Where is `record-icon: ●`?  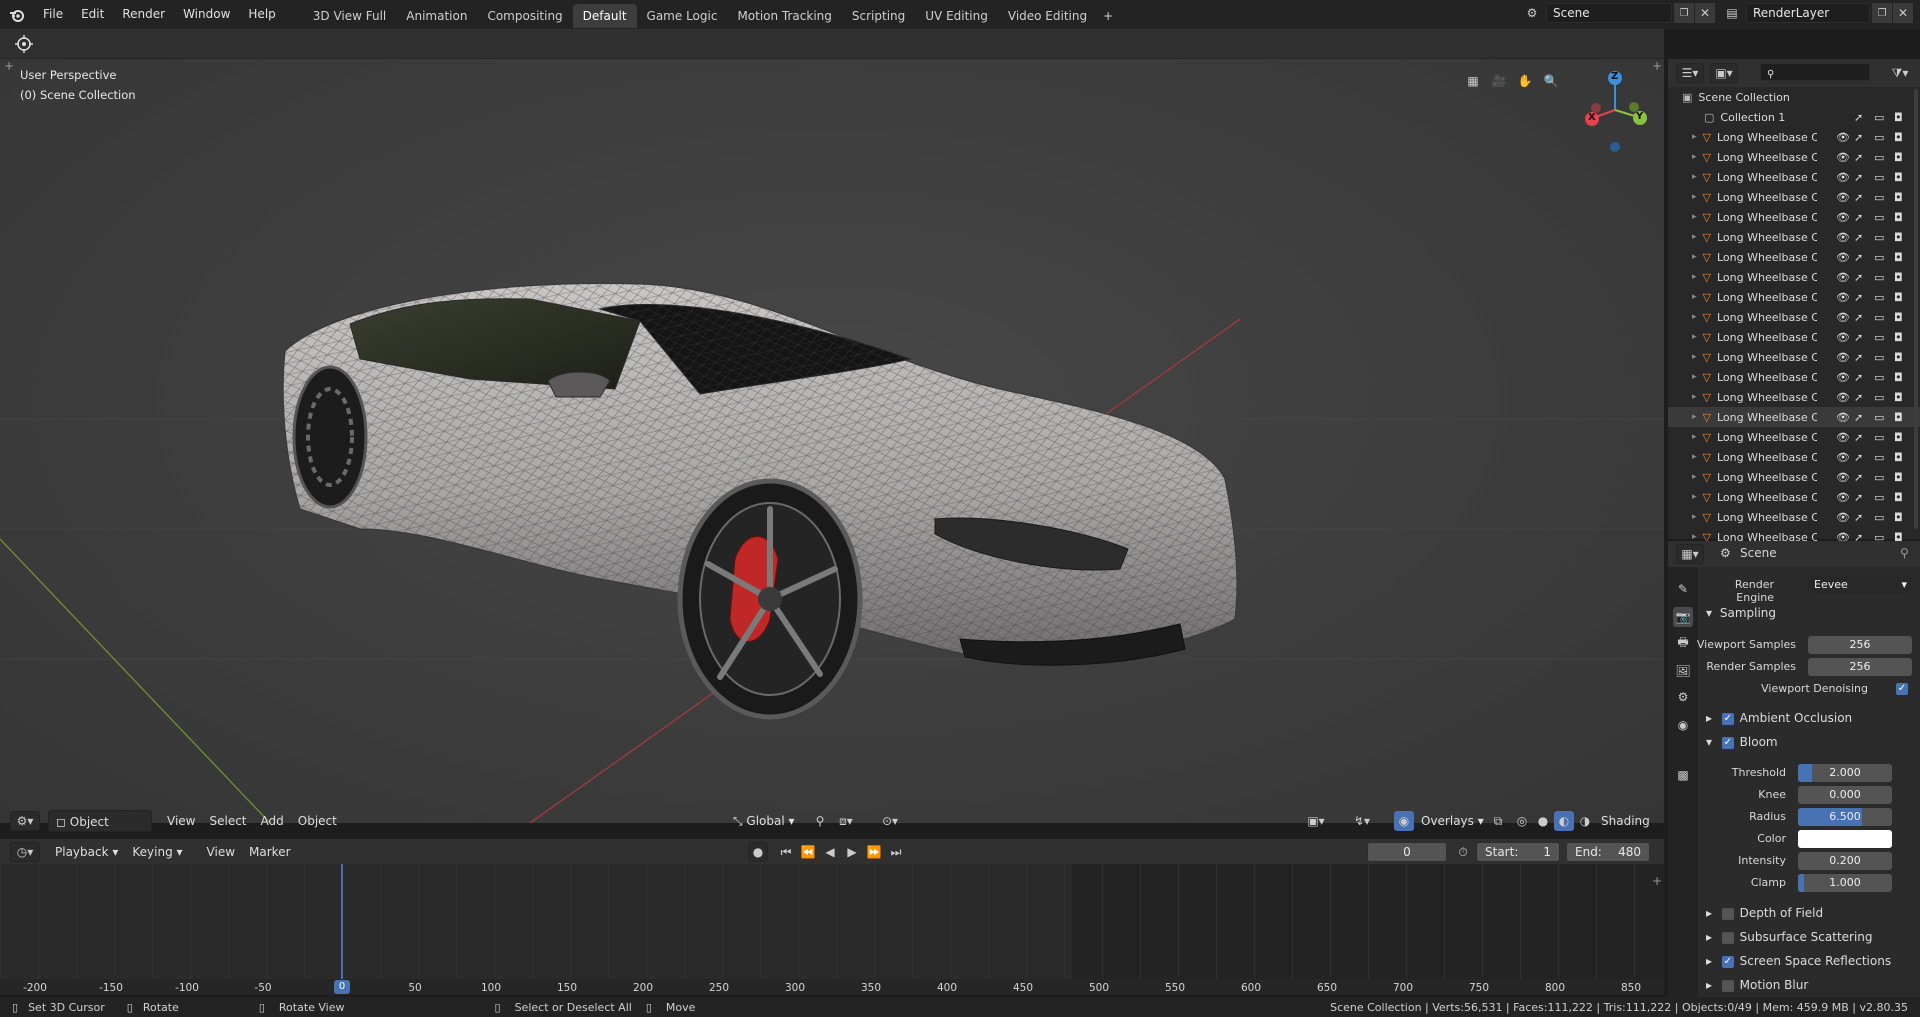 record-icon: ● is located at coordinates (758, 852).